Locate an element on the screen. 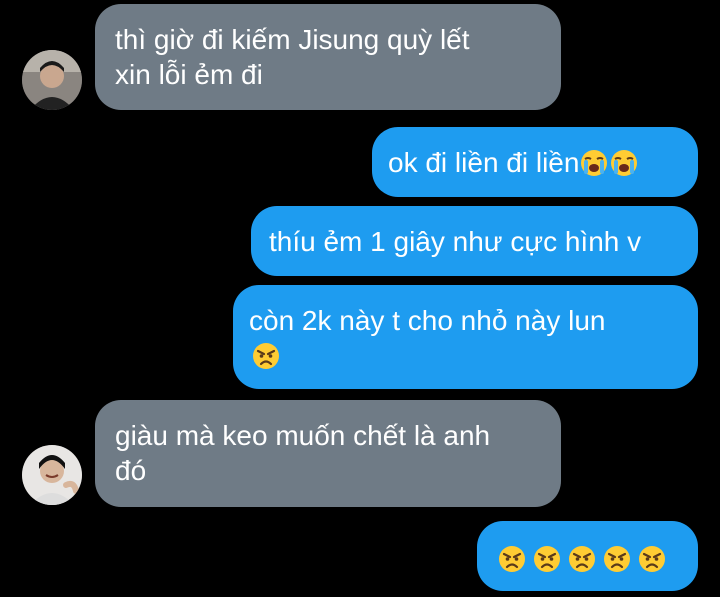  message-text: giàu mà keo muốn chết là anh is located at coordinates (303, 435).